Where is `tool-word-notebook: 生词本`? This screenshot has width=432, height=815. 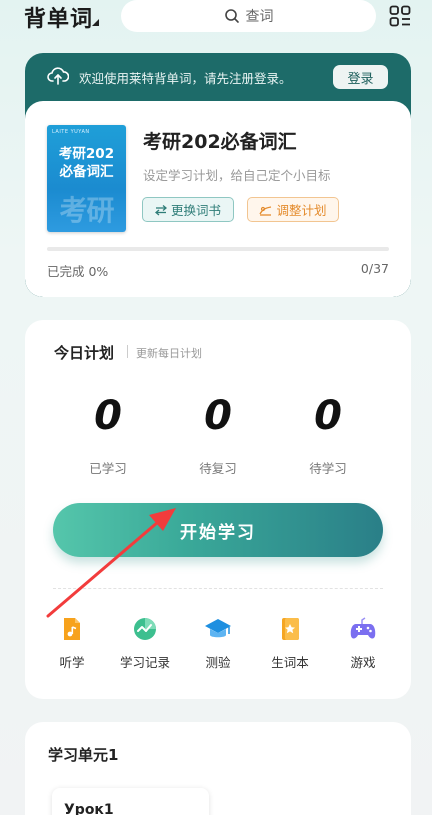
tool-word-notebook: 生词本 is located at coordinates (290, 643).